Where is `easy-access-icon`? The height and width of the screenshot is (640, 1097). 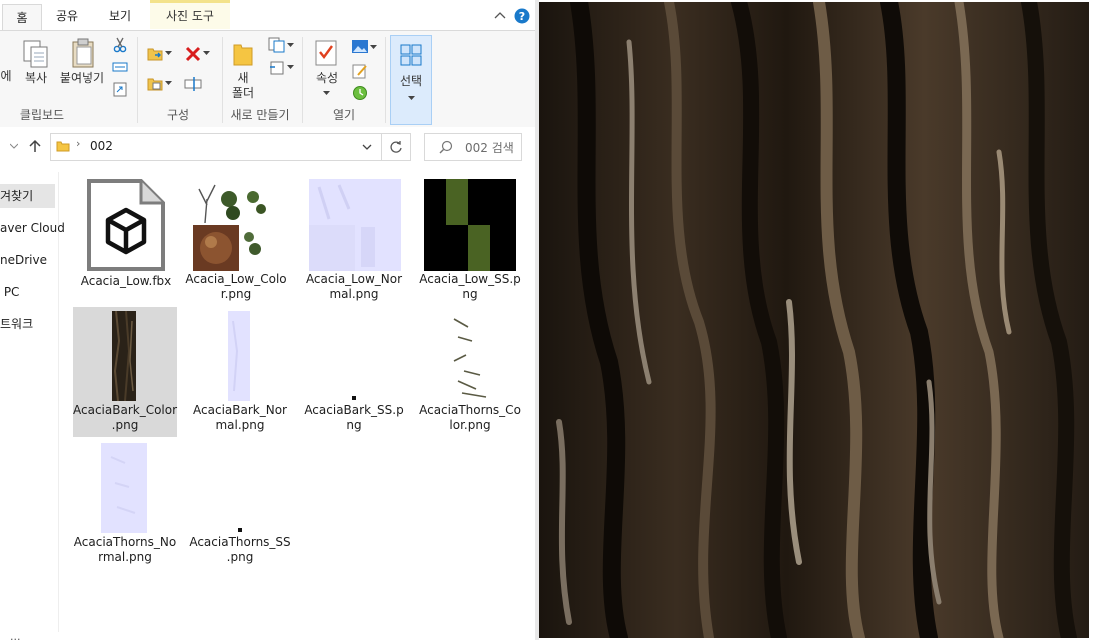 easy-access-icon is located at coordinates (277, 67).